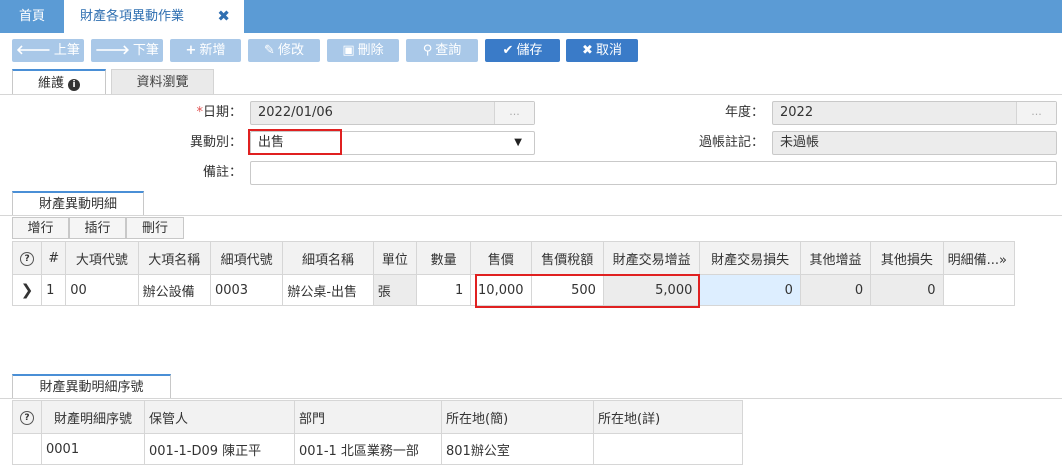  What do you see at coordinates (835, 258) in the screenshot?
I see `col-header: 其他增益` at bounding box center [835, 258].